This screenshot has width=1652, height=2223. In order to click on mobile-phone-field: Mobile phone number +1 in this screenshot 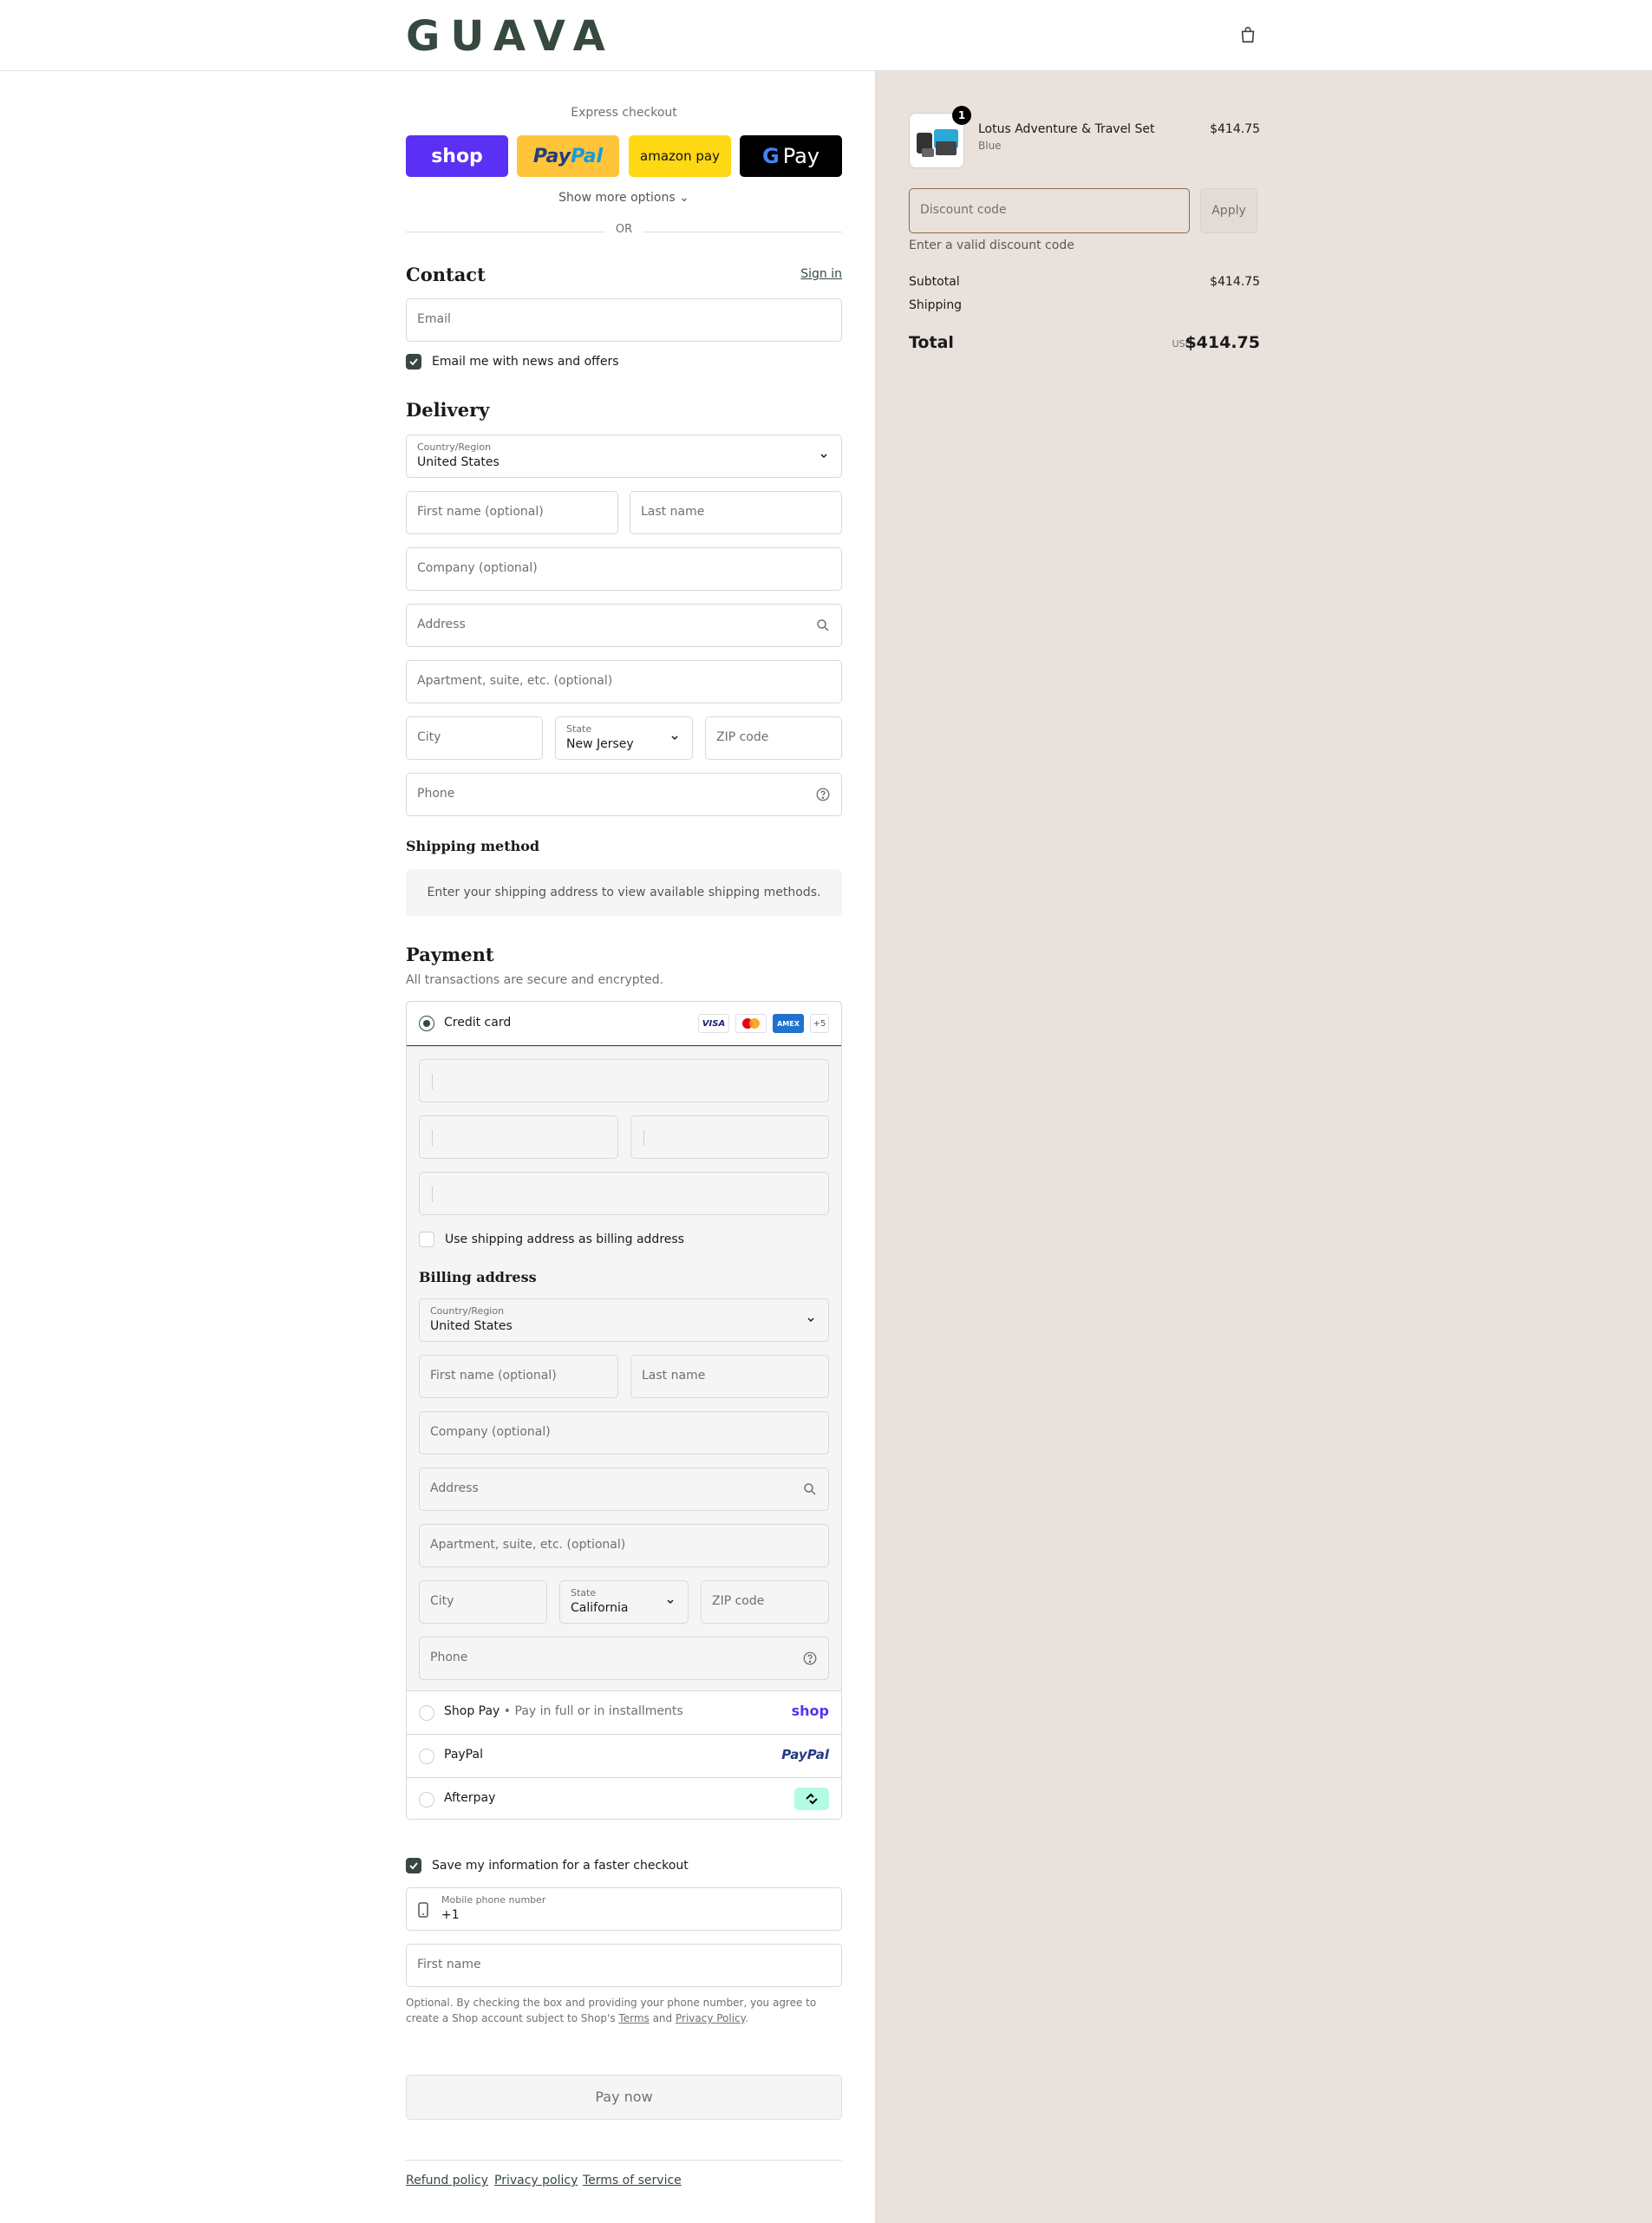, I will do `click(624, 1909)`.